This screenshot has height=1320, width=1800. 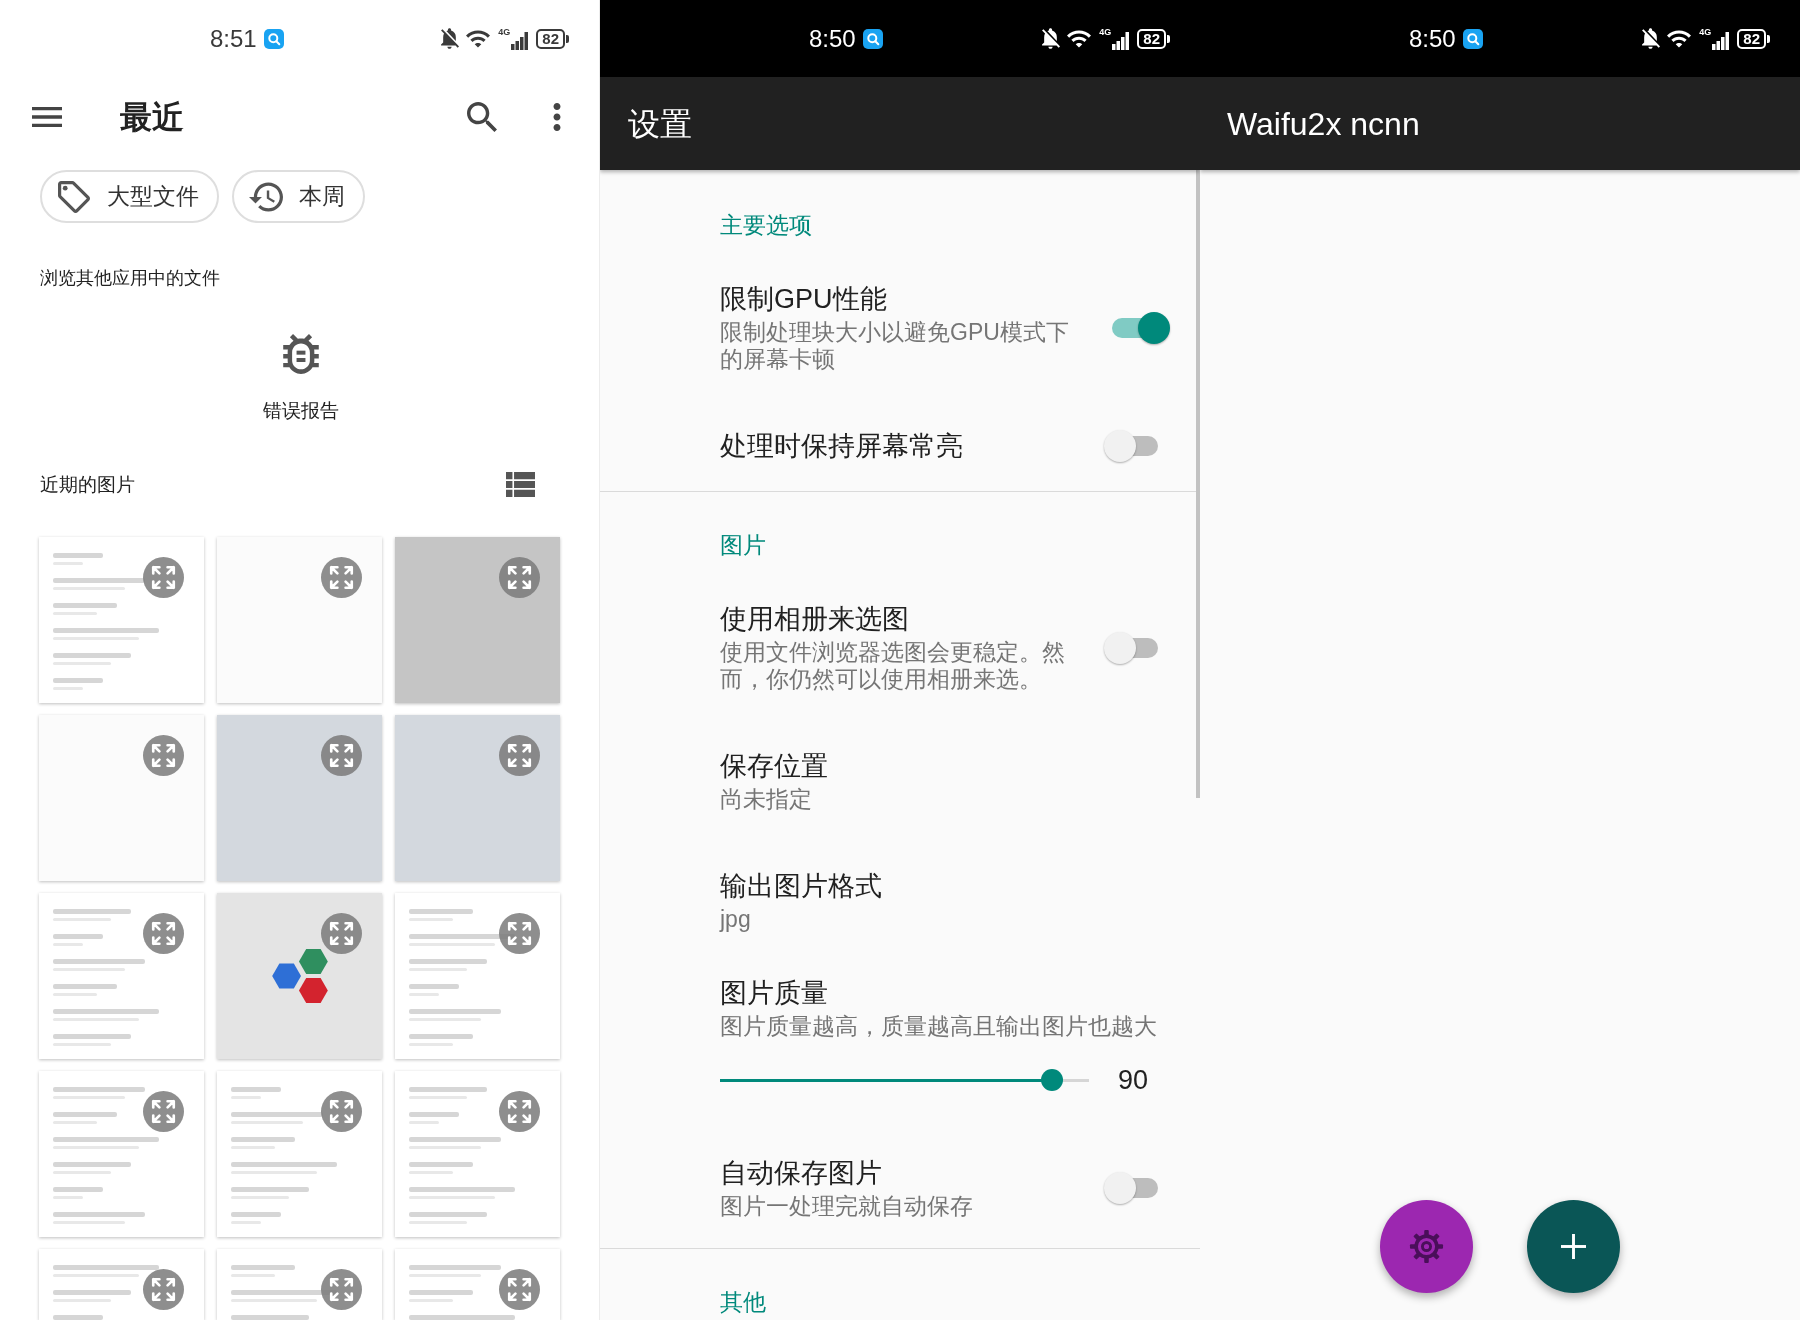 I want to click on setting-title: 保存位置, so click(x=774, y=766).